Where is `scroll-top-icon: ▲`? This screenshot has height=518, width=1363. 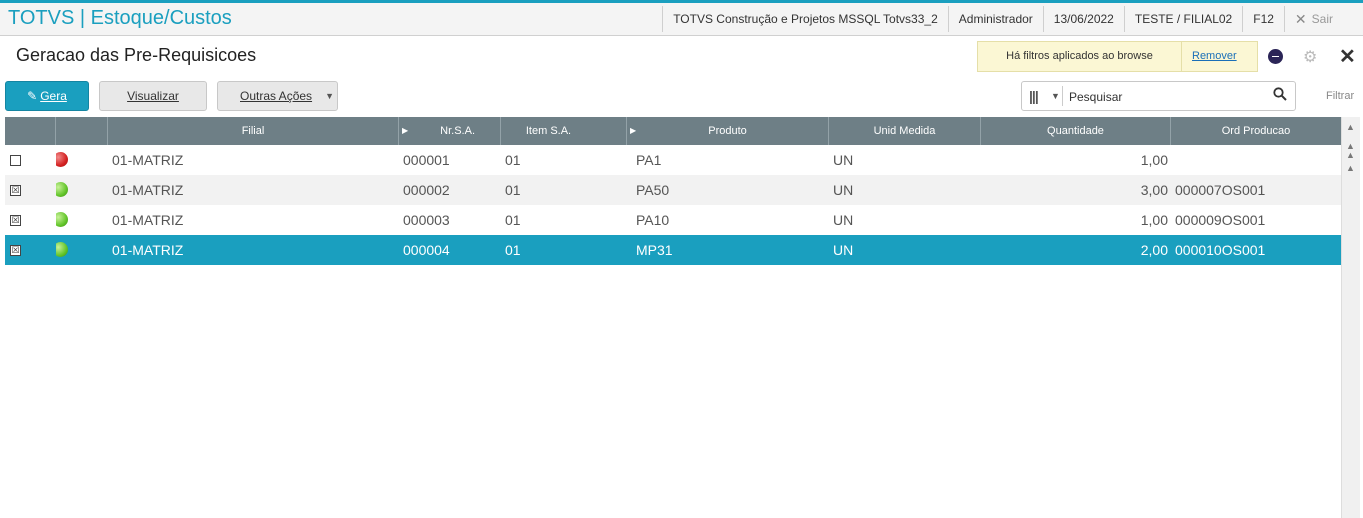
scroll-top-icon: ▲ is located at coordinates (1350, 127).